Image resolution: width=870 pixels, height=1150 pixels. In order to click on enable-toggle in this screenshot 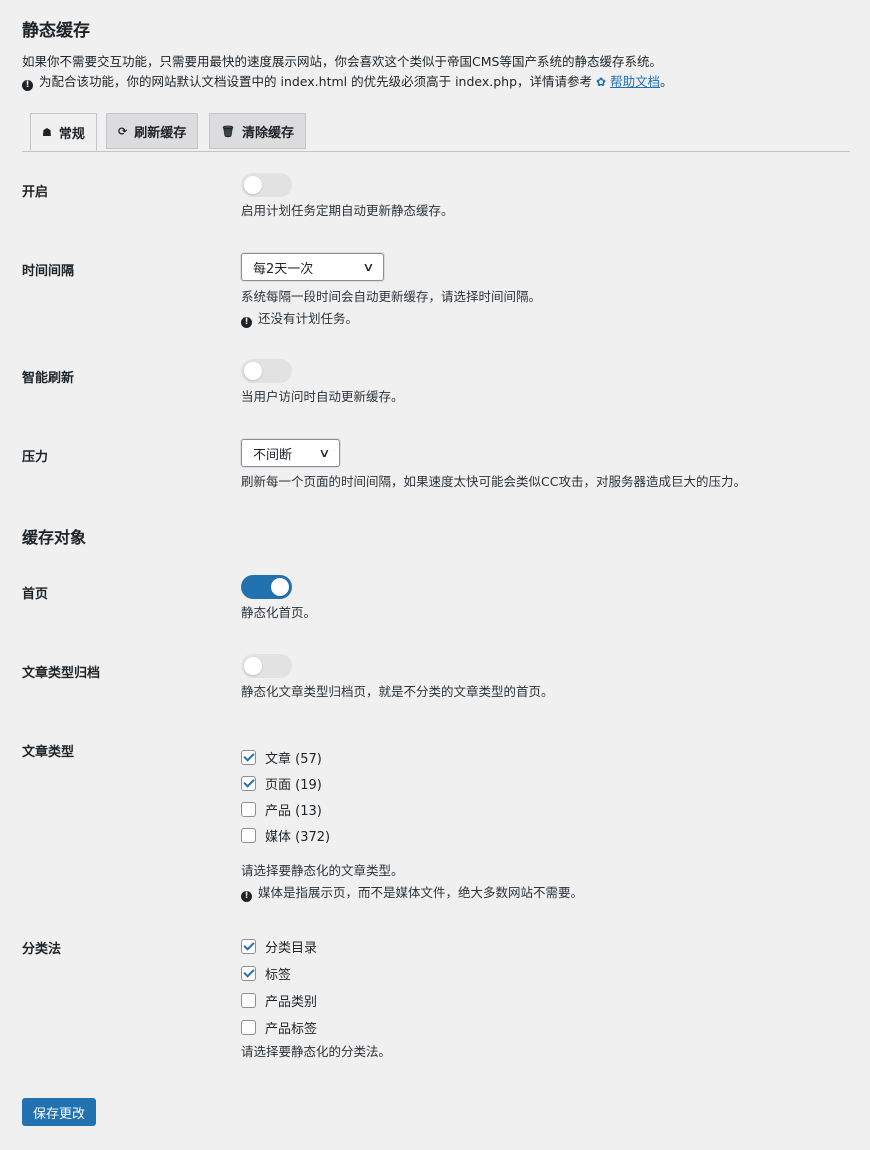, I will do `click(266, 185)`.